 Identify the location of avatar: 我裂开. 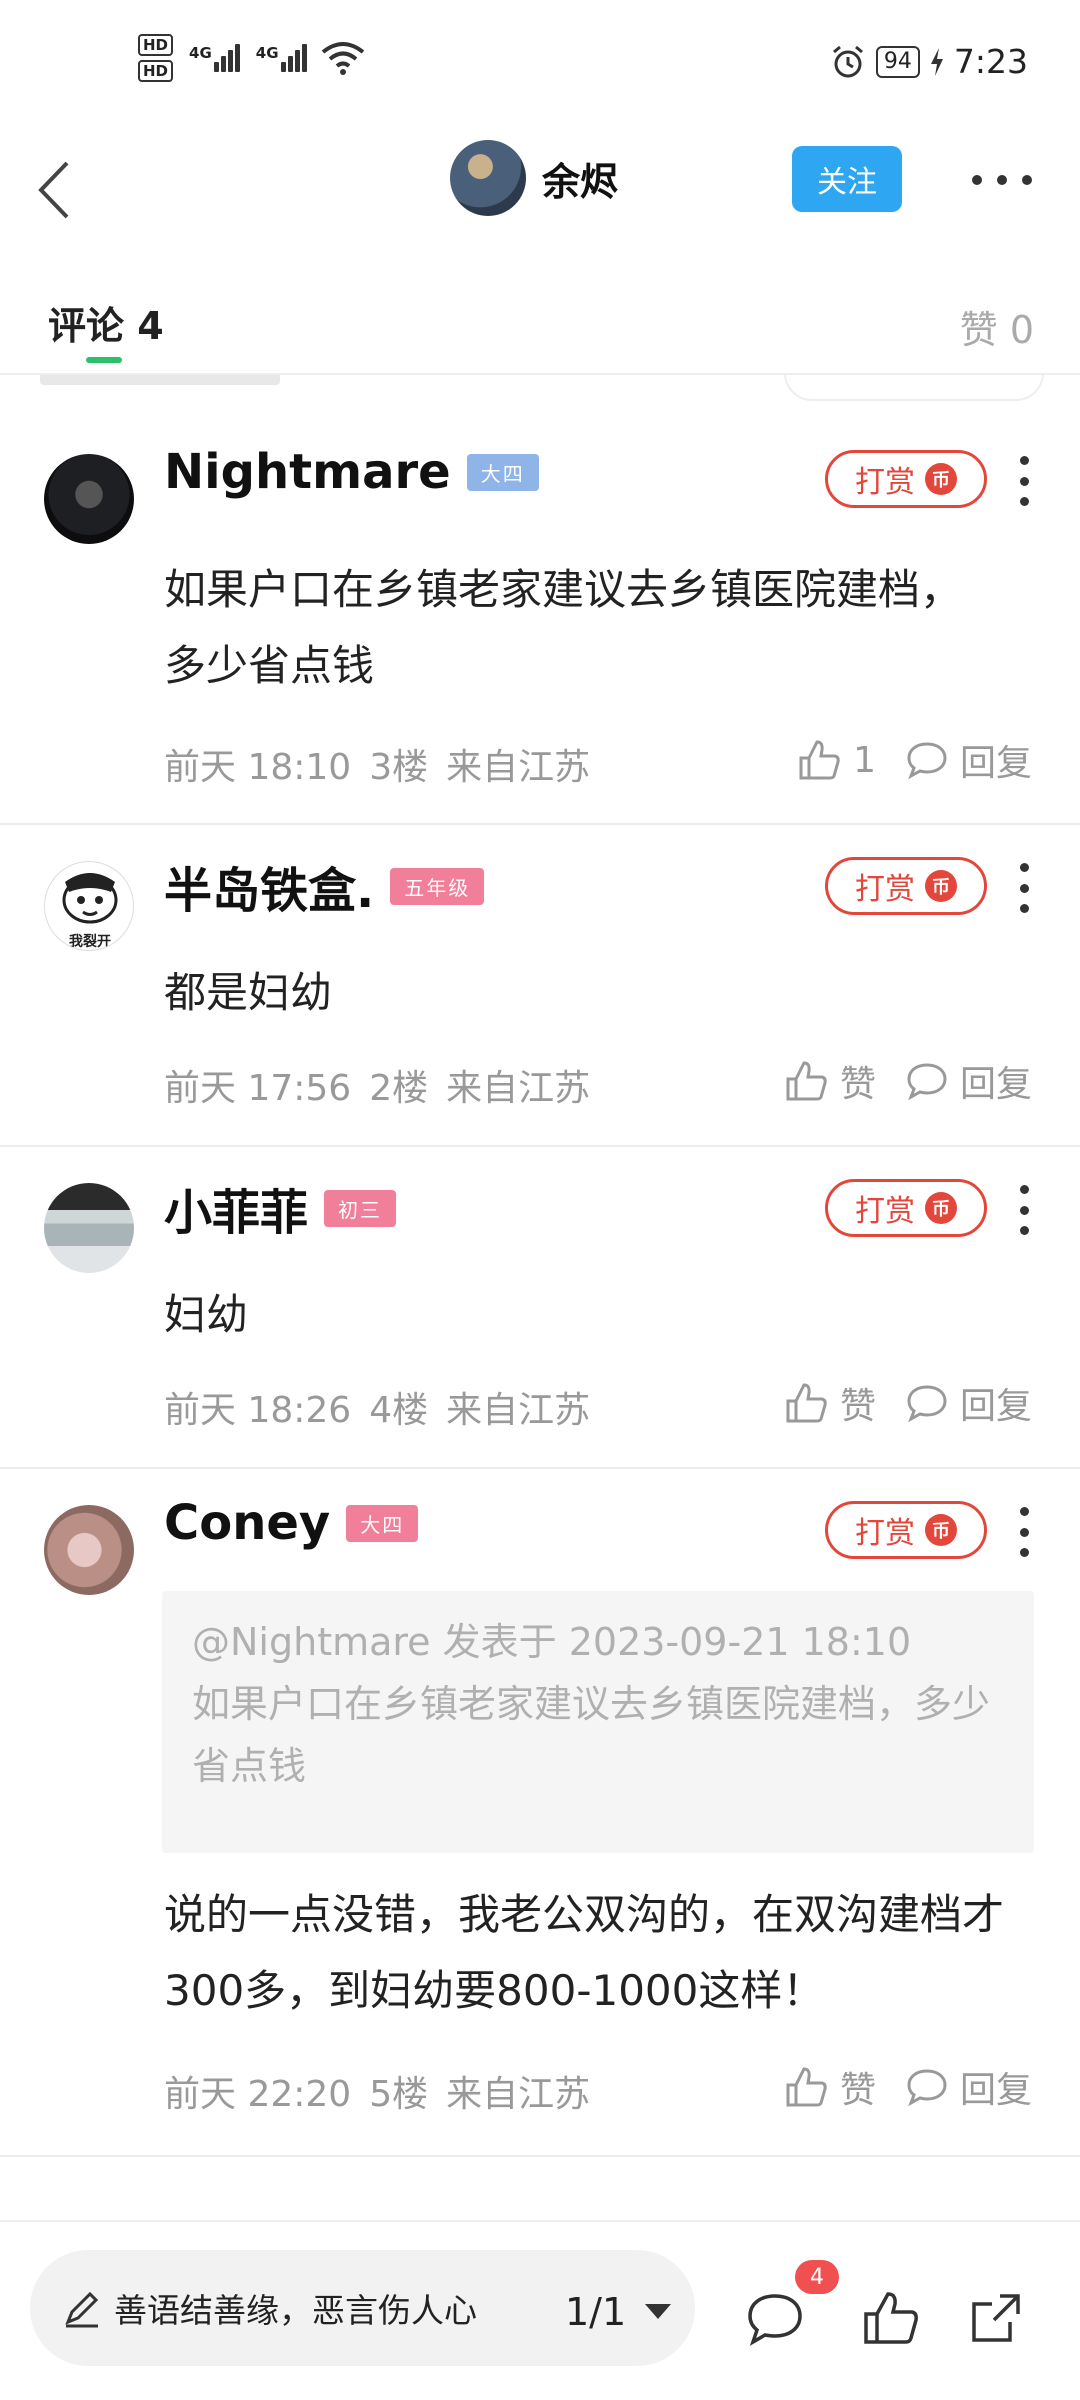
(89, 906).